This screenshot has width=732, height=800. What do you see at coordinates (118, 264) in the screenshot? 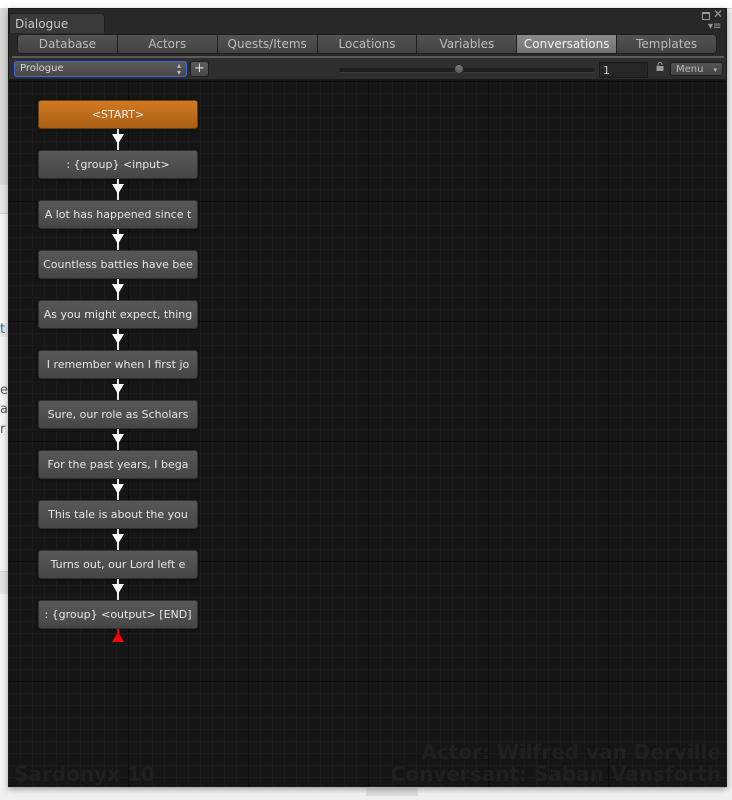
I see `dialogue-entry-node: Countless battles have bee` at bounding box center [118, 264].